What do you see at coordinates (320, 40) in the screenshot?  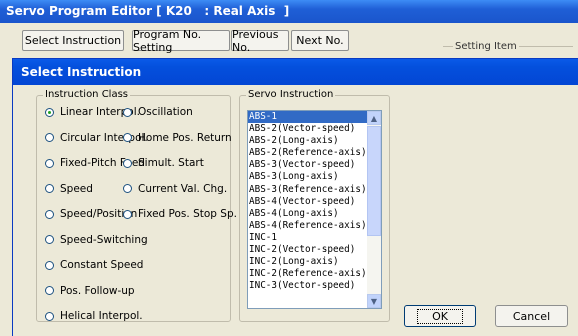 I see `next-no-button: Next No.` at bounding box center [320, 40].